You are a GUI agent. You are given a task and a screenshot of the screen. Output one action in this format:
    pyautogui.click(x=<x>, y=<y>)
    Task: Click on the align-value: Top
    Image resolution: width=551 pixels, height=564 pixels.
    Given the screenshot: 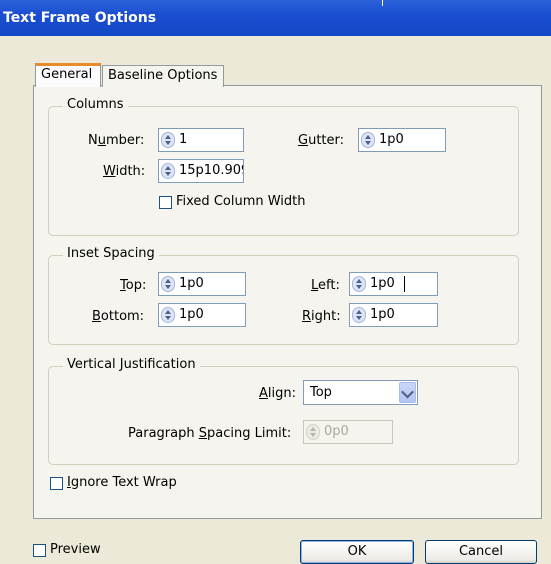 What is the action you would take?
    pyautogui.click(x=321, y=392)
    